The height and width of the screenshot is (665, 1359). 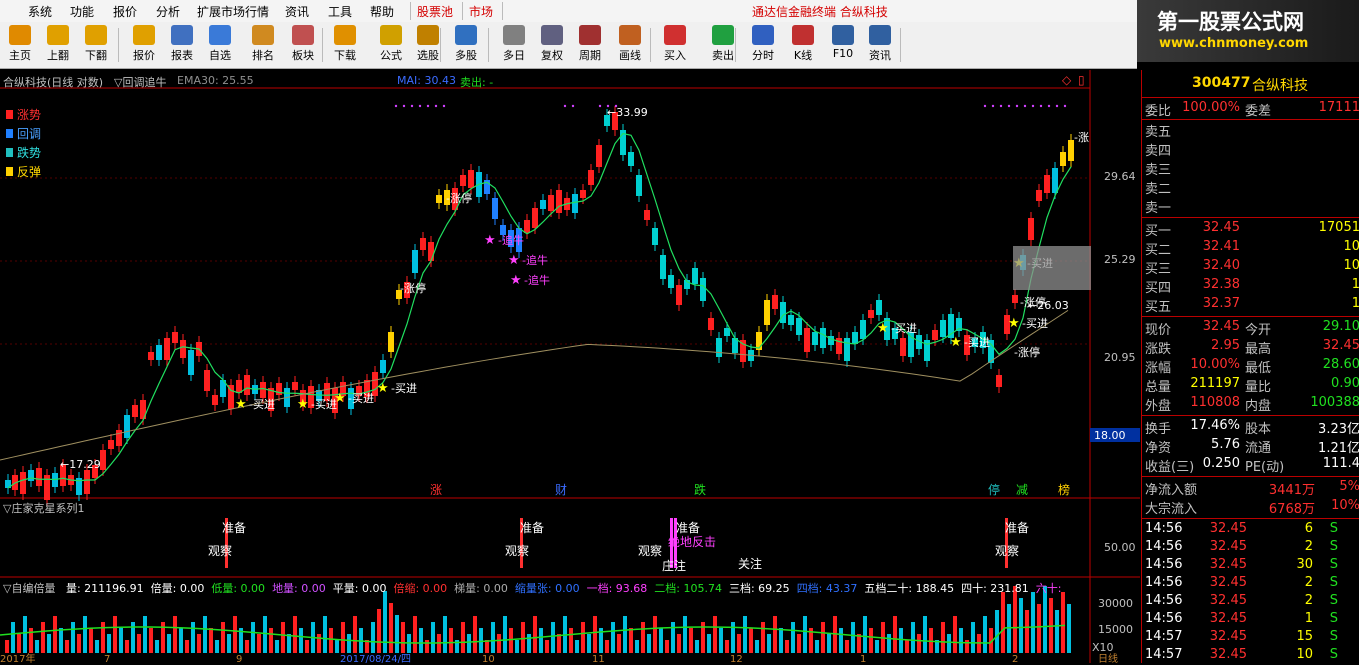 I want to click on toolbar-button-home: 主页, so click(x=20, y=45).